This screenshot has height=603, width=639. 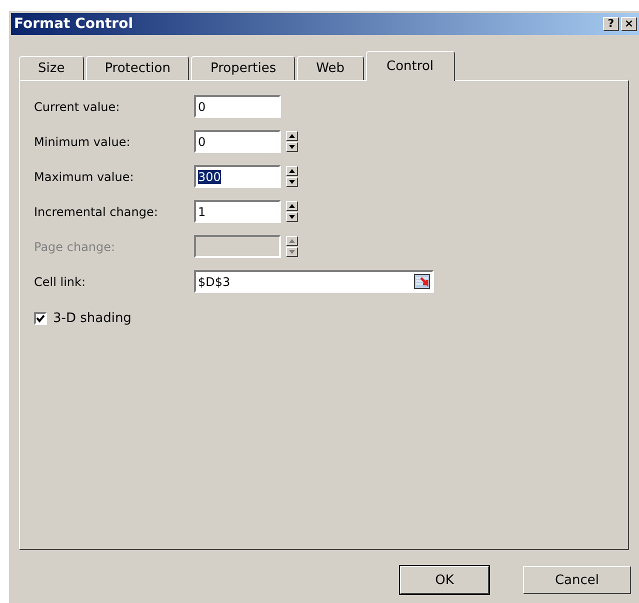 What do you see at coordinates (330, 68) in the screenshot?
I see `tab: Web` at bounding box center [330, 68].